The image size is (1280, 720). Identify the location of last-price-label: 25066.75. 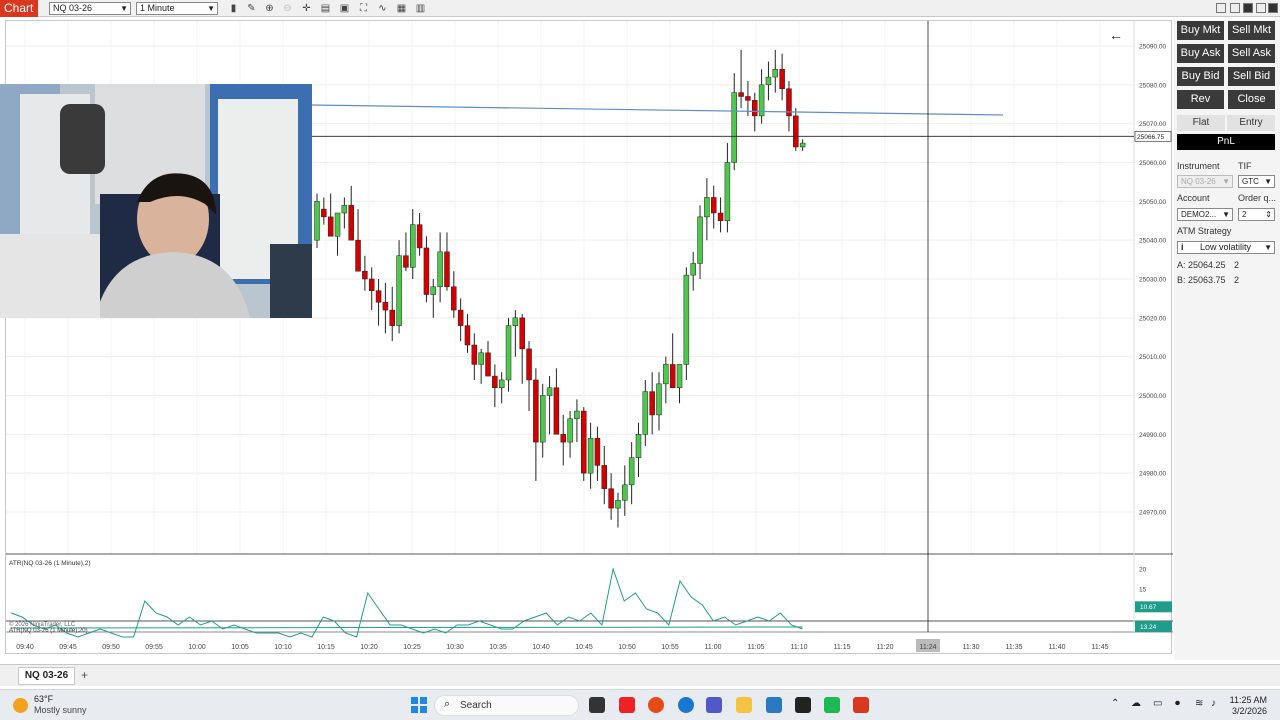
(1150, 137).